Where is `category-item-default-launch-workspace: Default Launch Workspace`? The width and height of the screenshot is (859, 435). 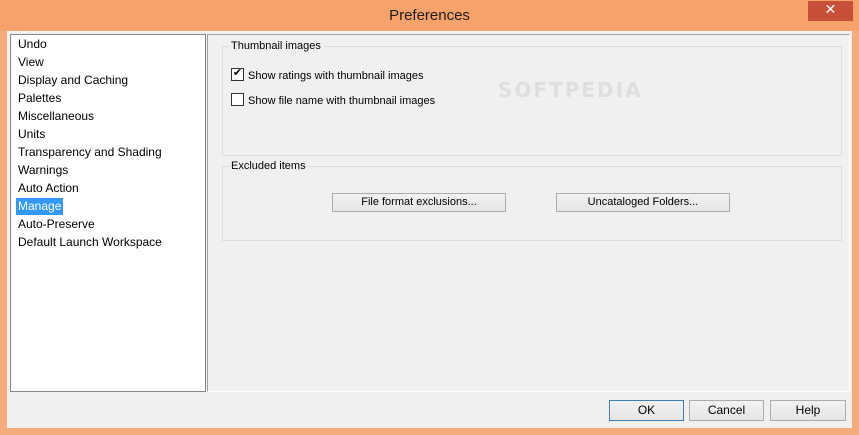 category-item-default-launch-workspace: Default Launch Workspace is located at coordinates (90, 242).